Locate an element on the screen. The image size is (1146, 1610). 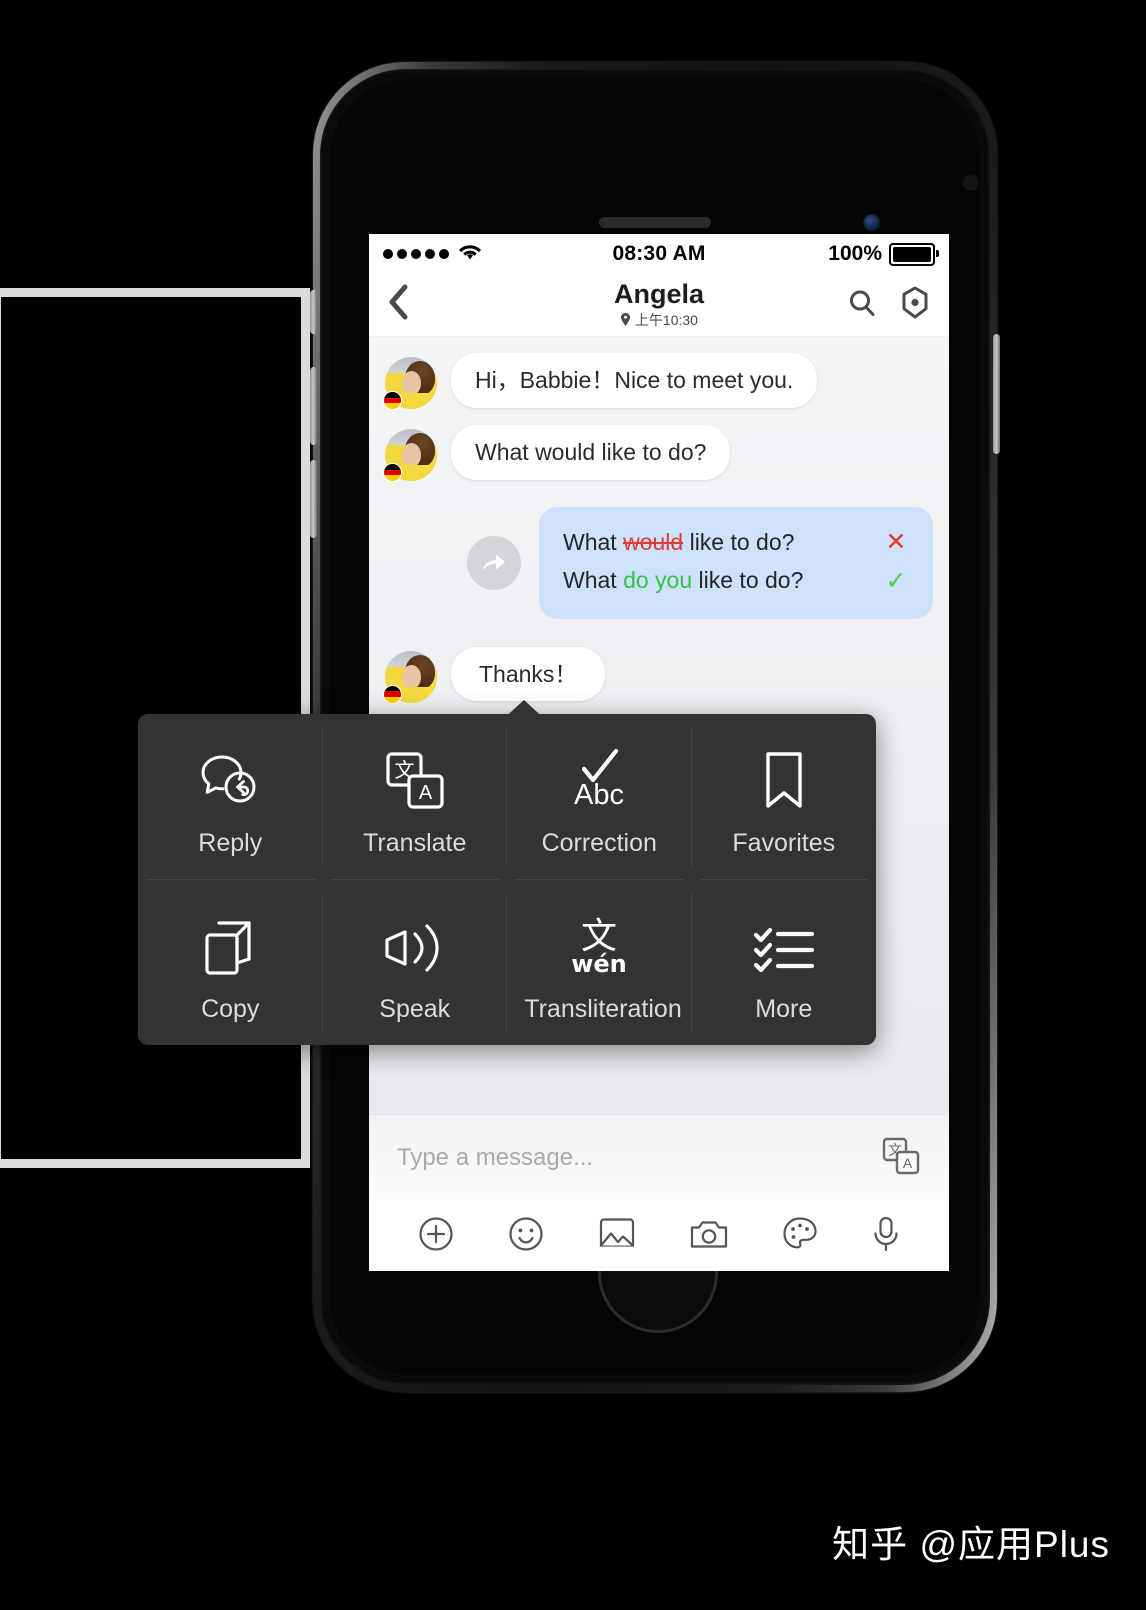
menu-item-label: Copy is located at coordinates (230, 1008).